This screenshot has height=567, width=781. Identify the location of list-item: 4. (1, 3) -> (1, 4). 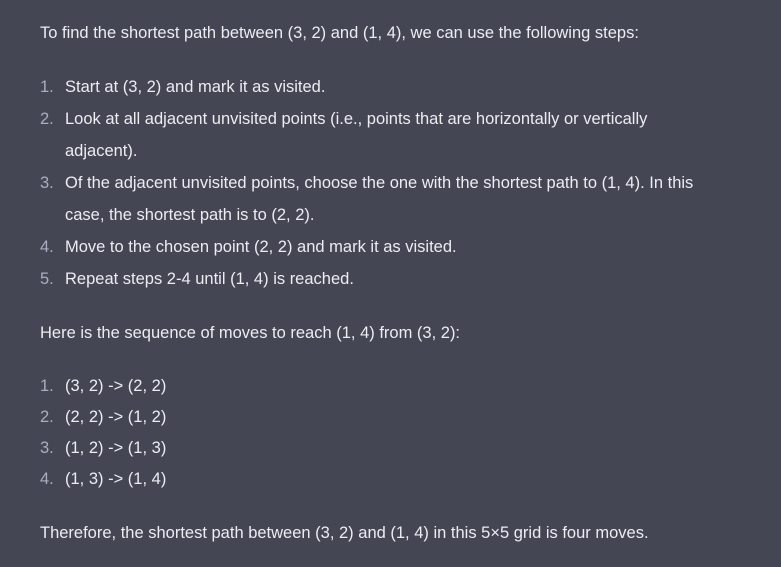
(390, 479).